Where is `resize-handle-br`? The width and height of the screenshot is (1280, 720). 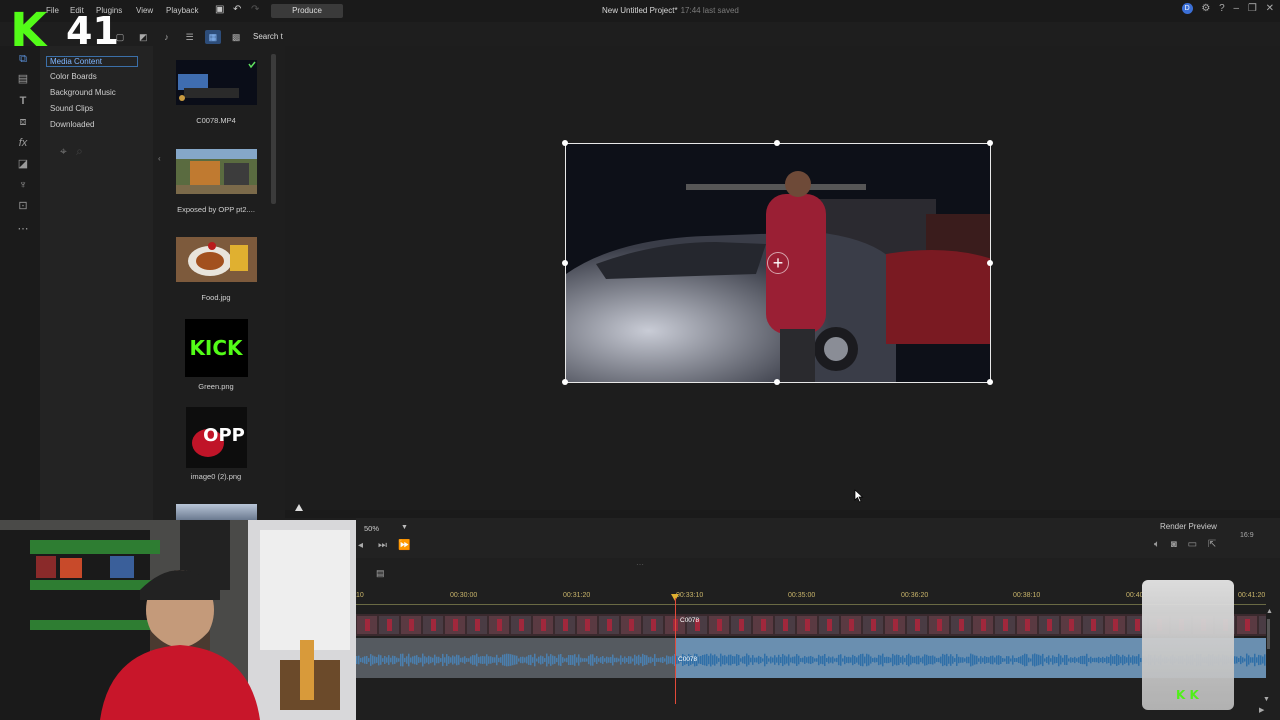 resize-handle-br is located at coordinates (990, 382).